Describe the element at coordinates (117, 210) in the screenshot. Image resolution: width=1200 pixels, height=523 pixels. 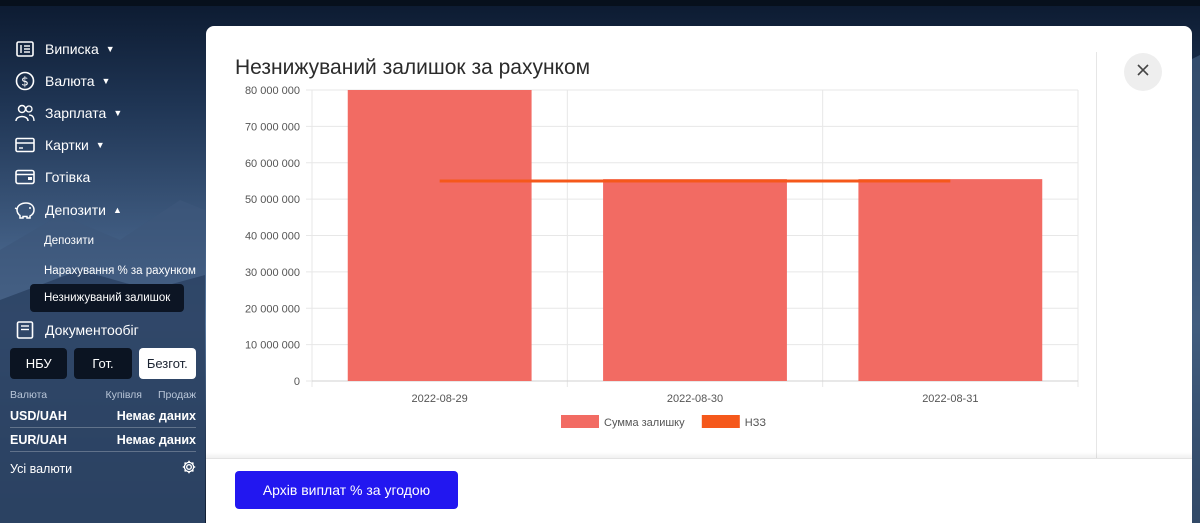
I see `caret-up-icon: ▲` at that location.